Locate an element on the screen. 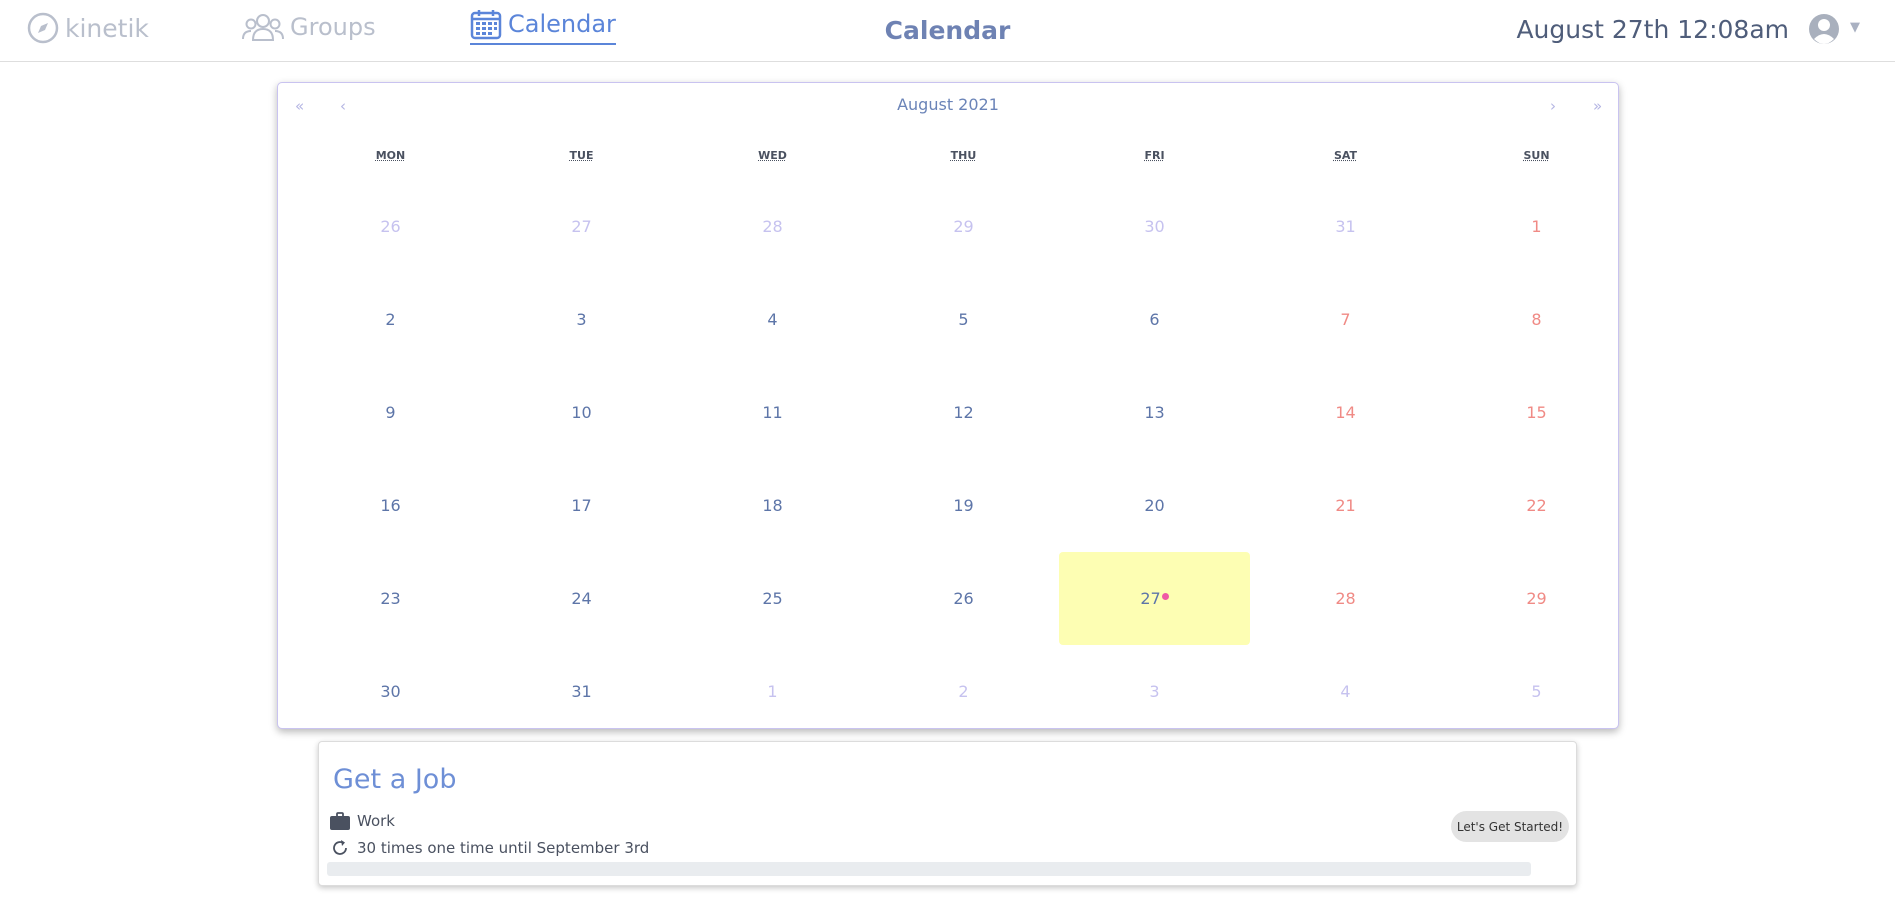  weekday-thu: THU is located at coordinates (963, 155).